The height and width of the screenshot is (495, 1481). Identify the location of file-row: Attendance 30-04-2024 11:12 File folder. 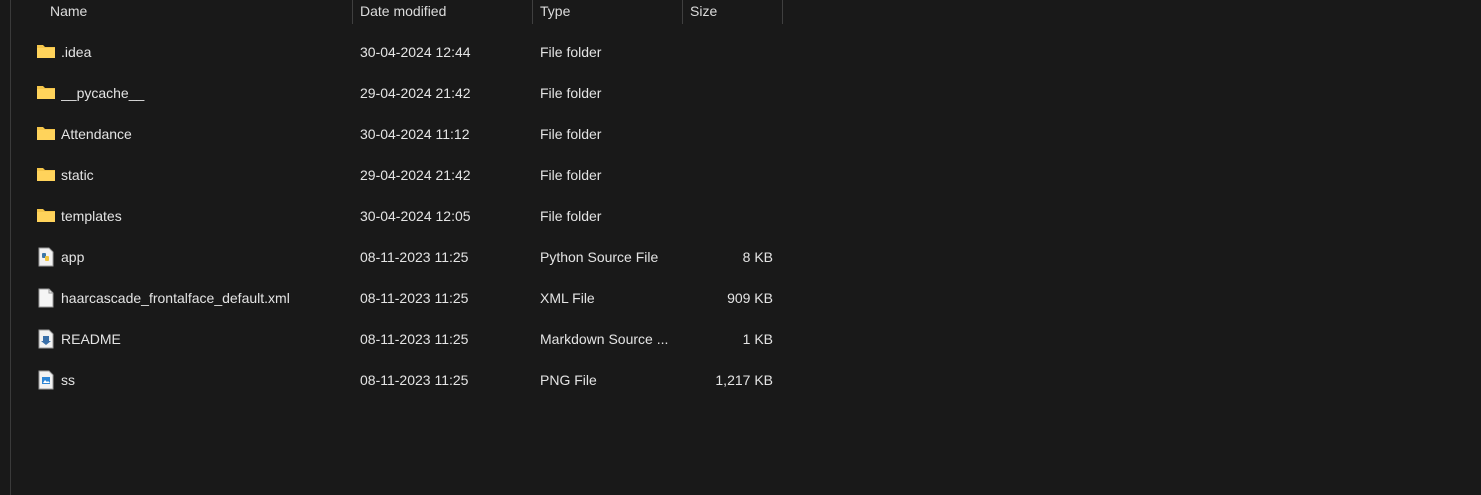
(395, 134).